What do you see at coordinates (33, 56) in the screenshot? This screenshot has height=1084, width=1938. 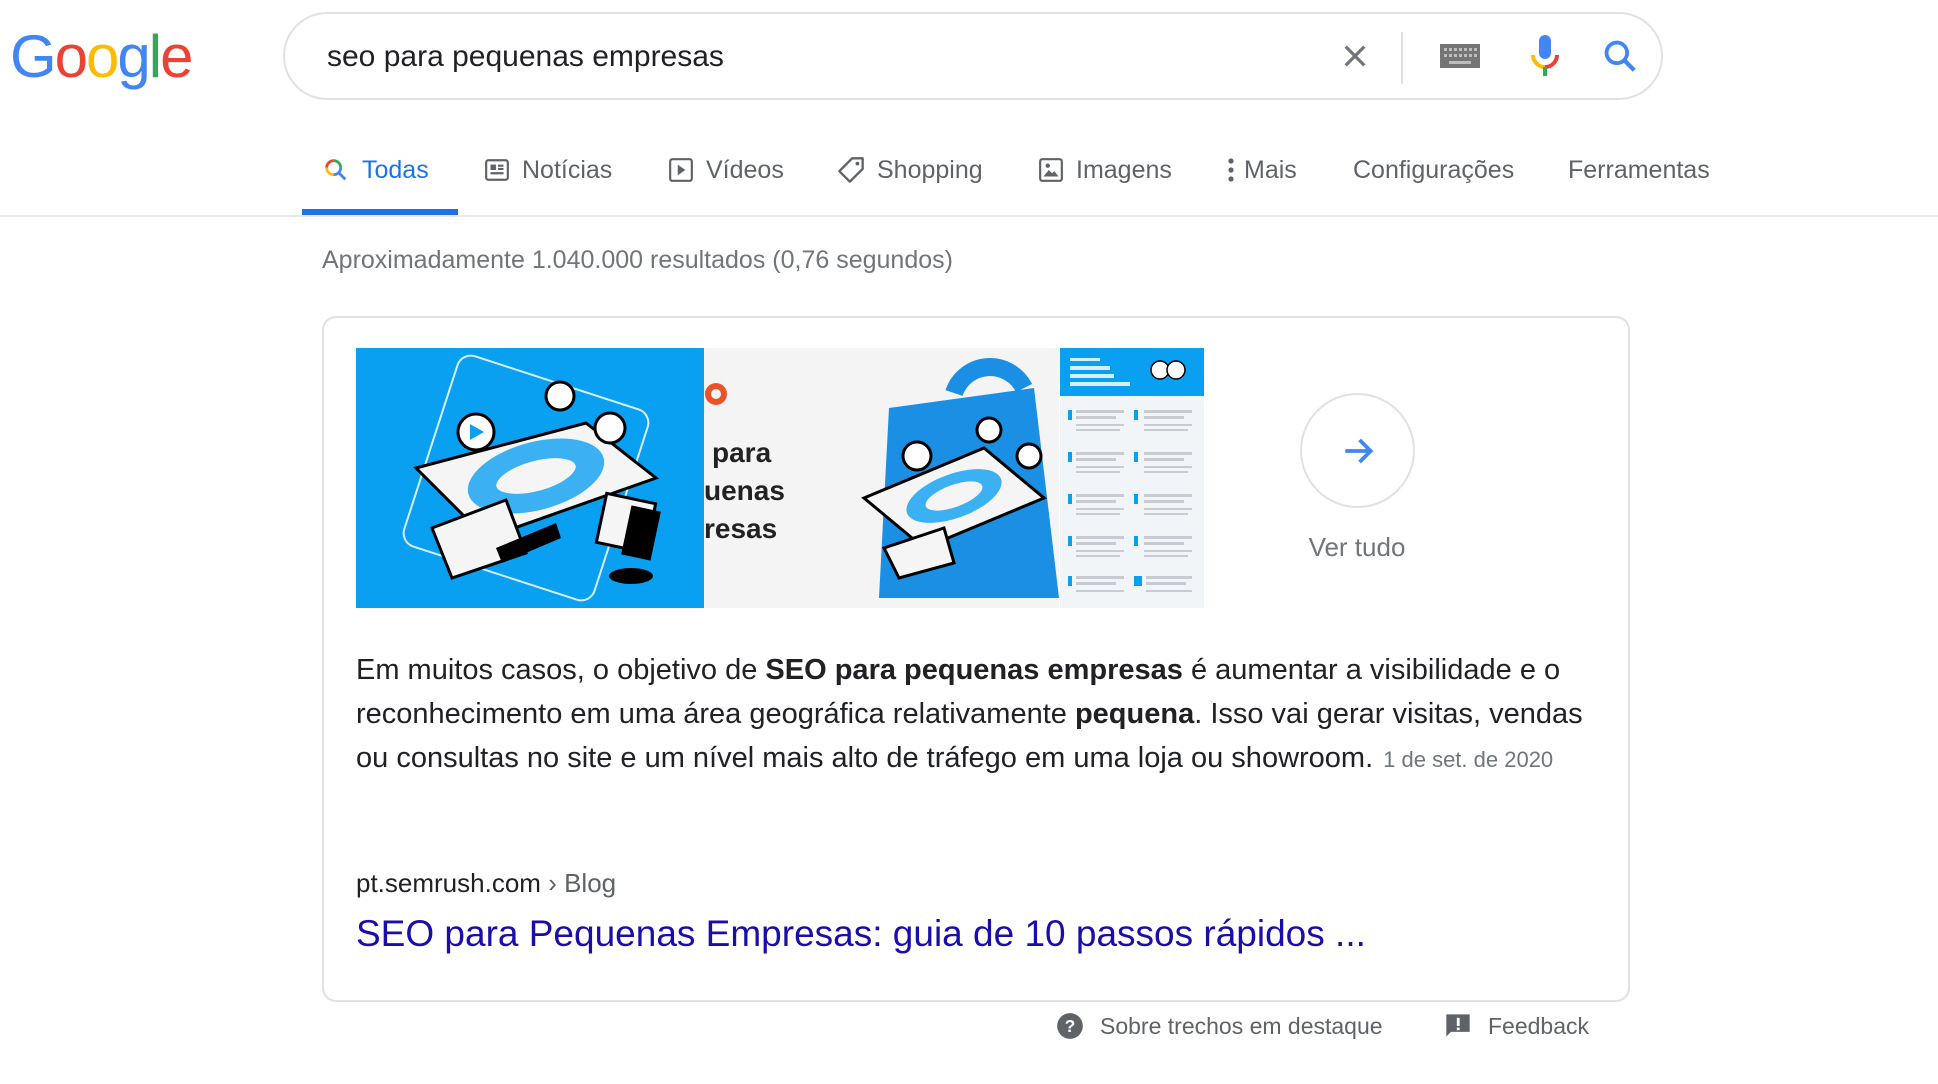 I see `logo-letter: G` at bounding box center [33, 56].